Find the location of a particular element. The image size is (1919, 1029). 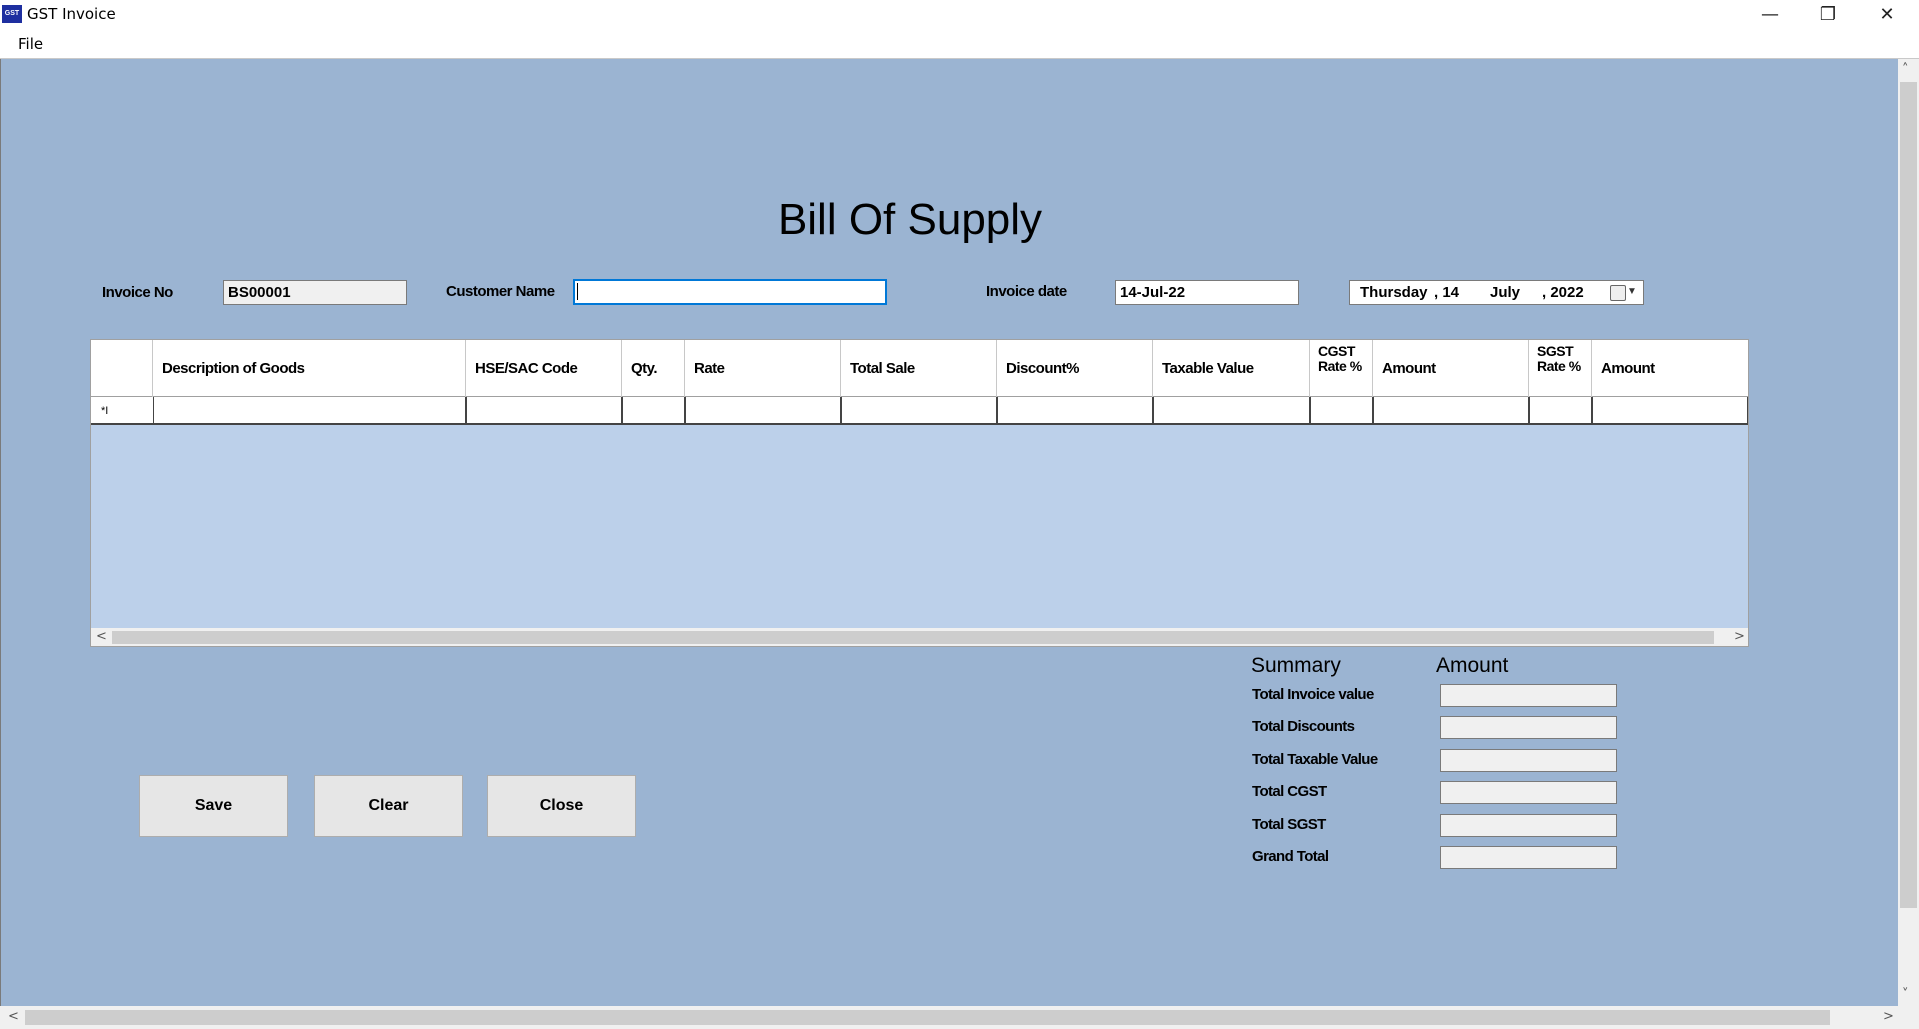

cell-total-sale is located at coordinates (919, 411).